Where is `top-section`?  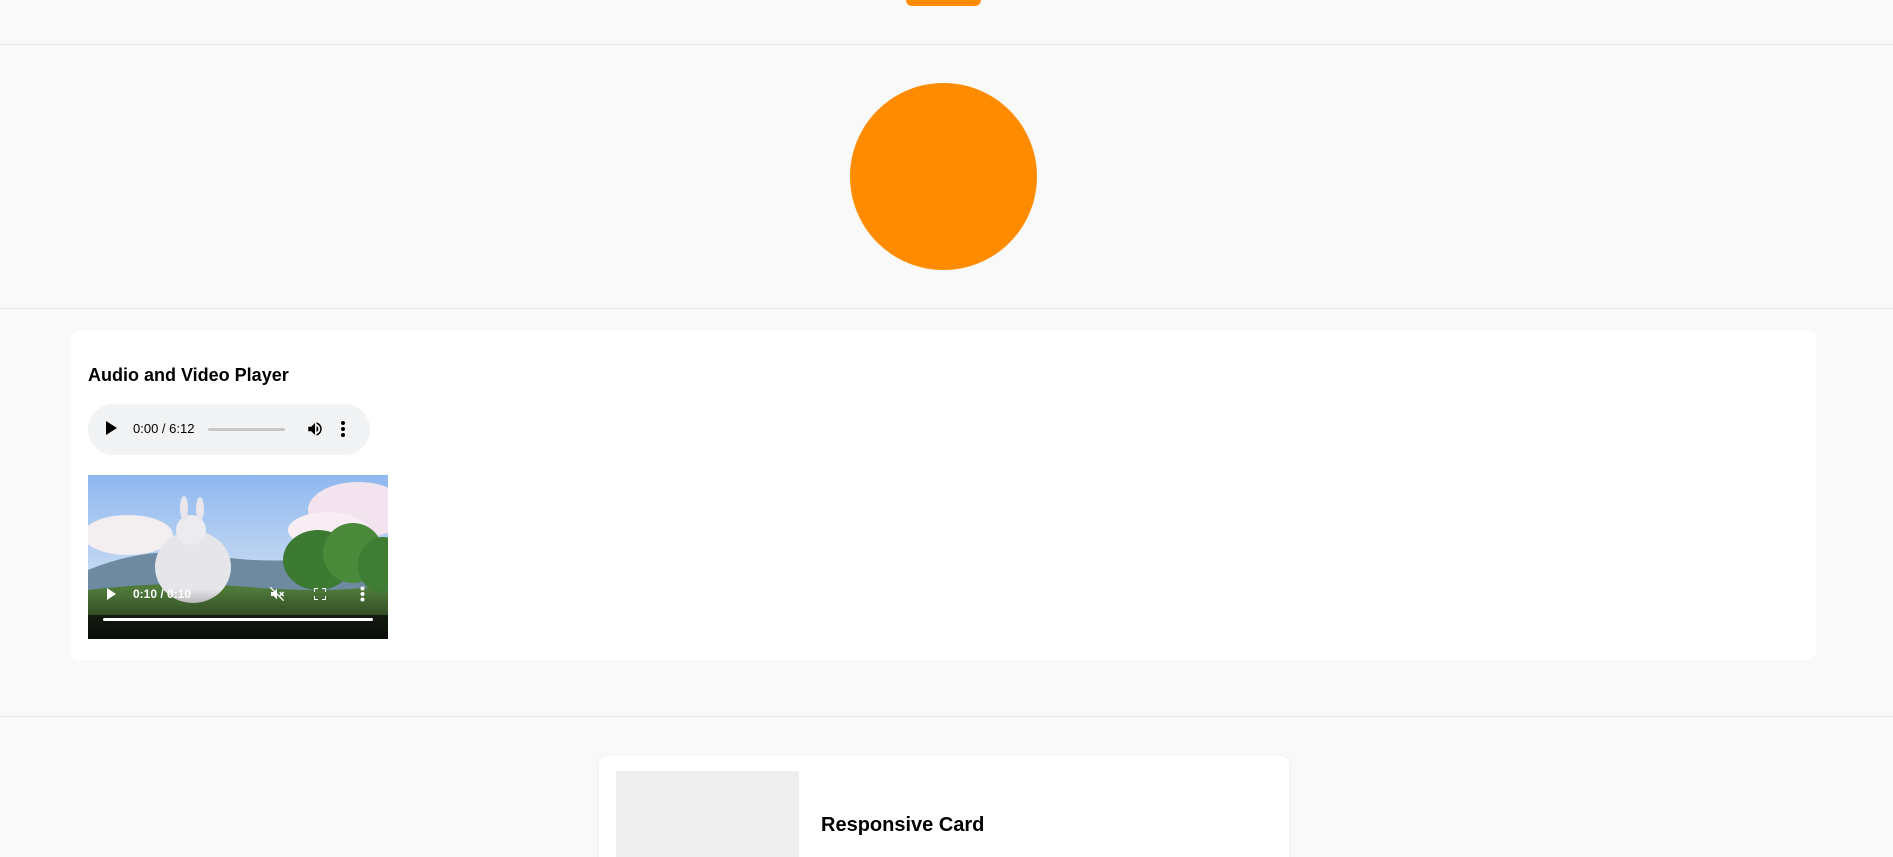
top-section is located at coordinates (946, 22).